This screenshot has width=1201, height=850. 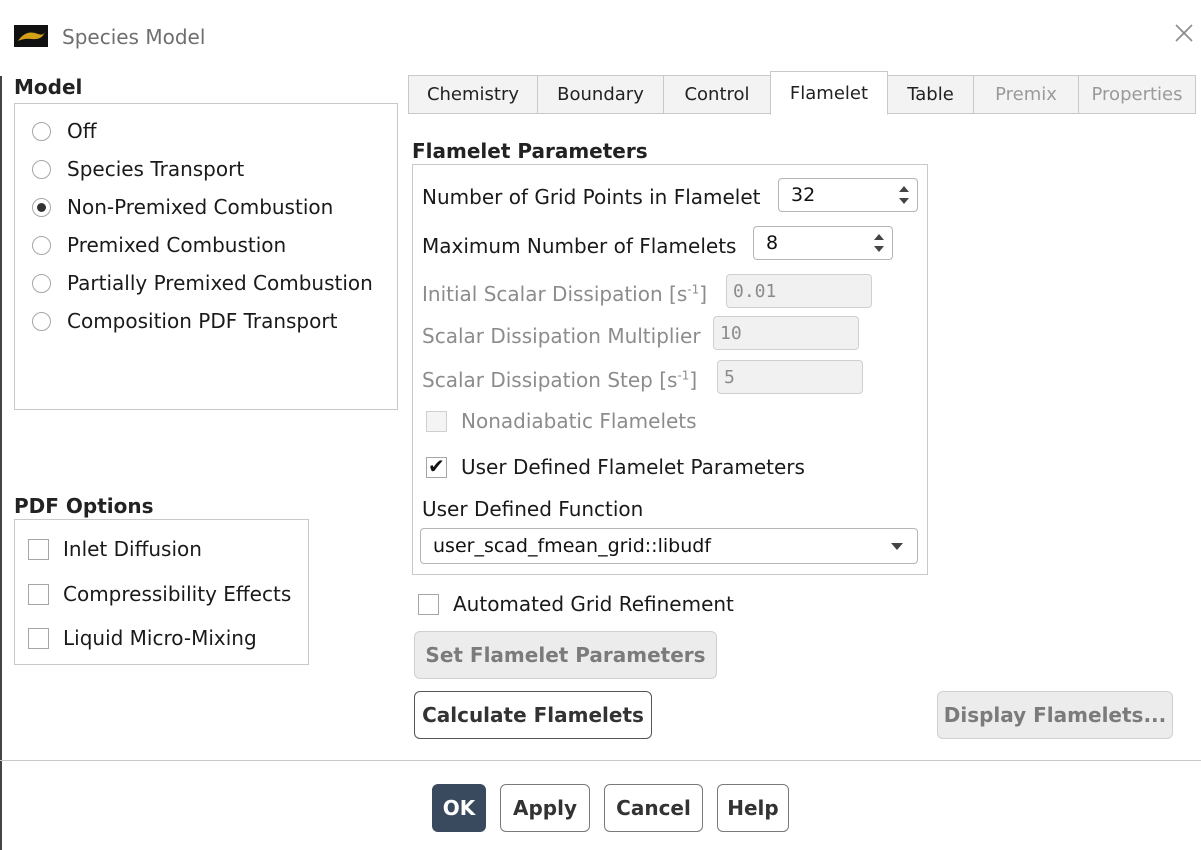 I want to click on model-option-label: Premixed Combustion, so click(x=177, y=245).